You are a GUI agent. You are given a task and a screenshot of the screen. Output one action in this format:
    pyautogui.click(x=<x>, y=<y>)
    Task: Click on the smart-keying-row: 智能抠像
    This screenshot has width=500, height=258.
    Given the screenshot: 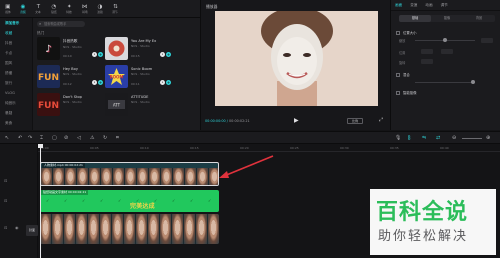 What is the action you would take?
    pyautogui.click(x=406, y=92)
    